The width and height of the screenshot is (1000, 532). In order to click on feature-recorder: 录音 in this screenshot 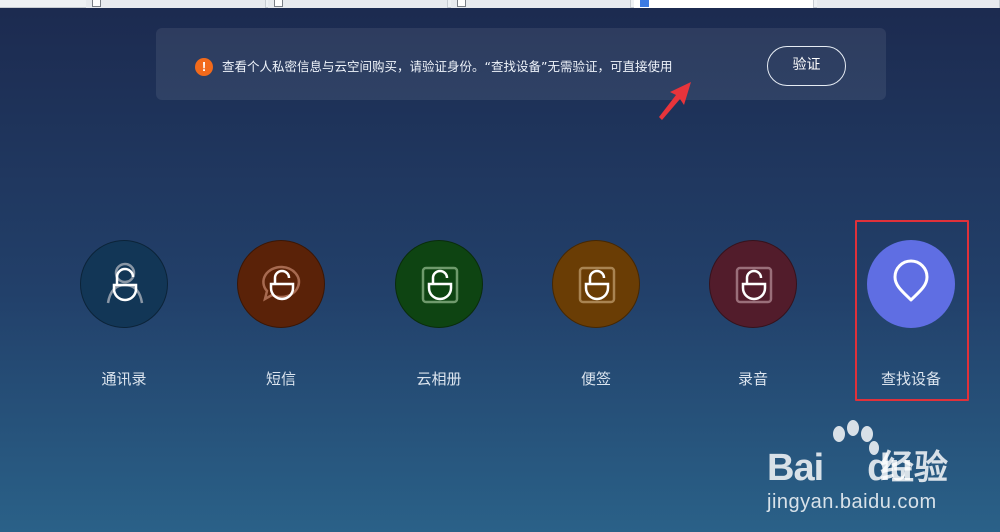, I will do `click(753, 315)`.